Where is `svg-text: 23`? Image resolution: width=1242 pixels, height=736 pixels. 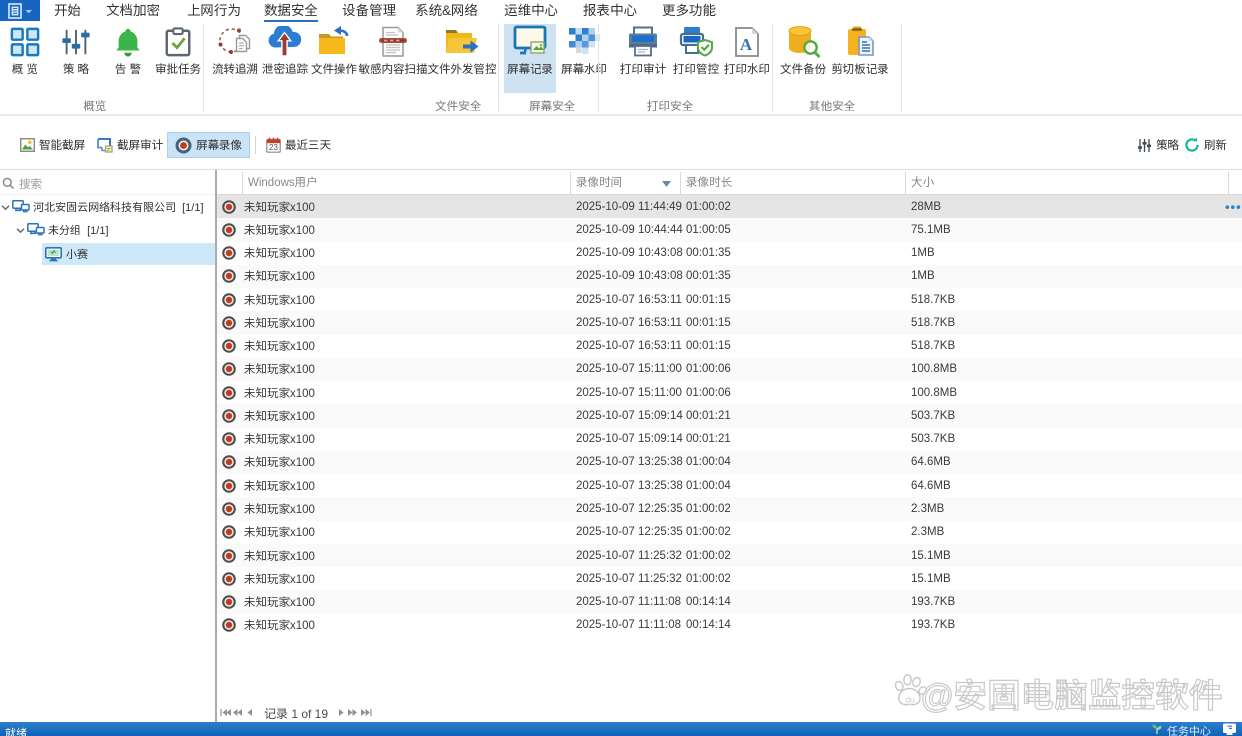 svg-text: 23 is located at coordinates (273, 147).